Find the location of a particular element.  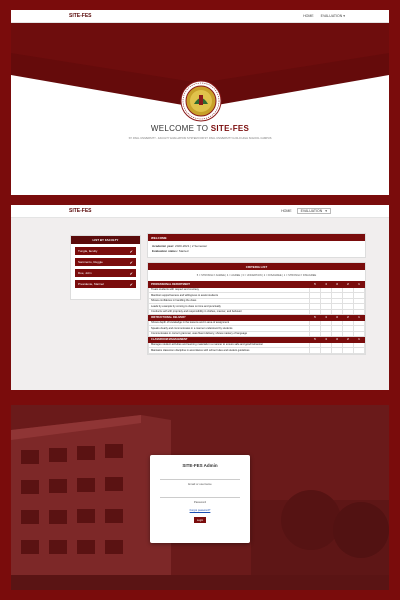

forgot-password-link: Forgot password? is located at coordinates (200, 510).